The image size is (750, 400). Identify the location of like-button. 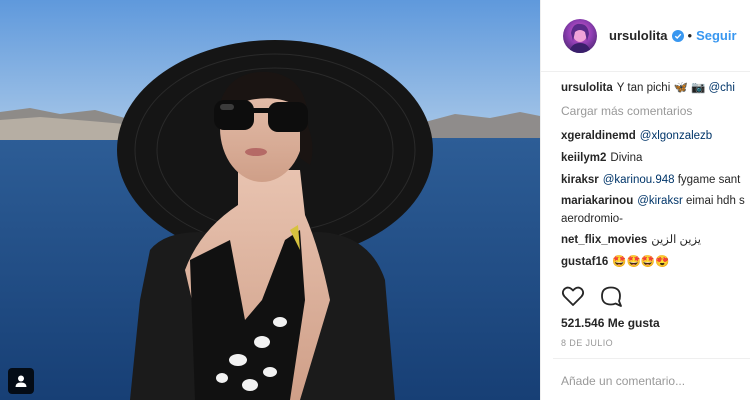
(573, 296).